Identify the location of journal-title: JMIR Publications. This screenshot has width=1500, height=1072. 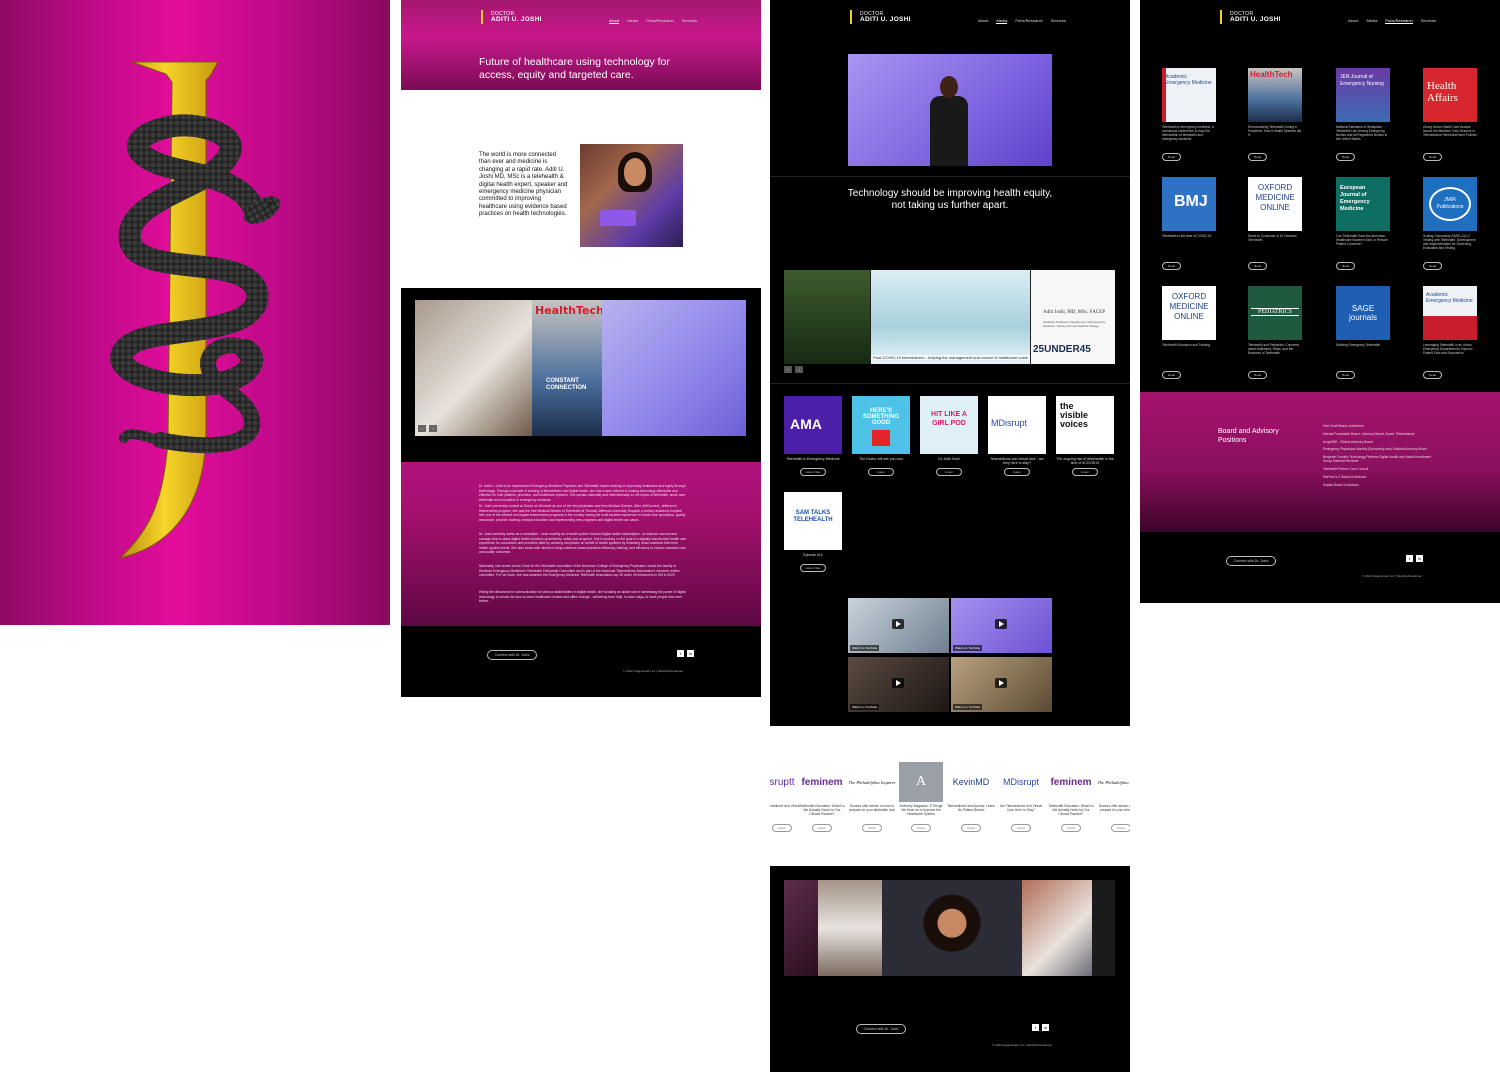
(1450, 204).